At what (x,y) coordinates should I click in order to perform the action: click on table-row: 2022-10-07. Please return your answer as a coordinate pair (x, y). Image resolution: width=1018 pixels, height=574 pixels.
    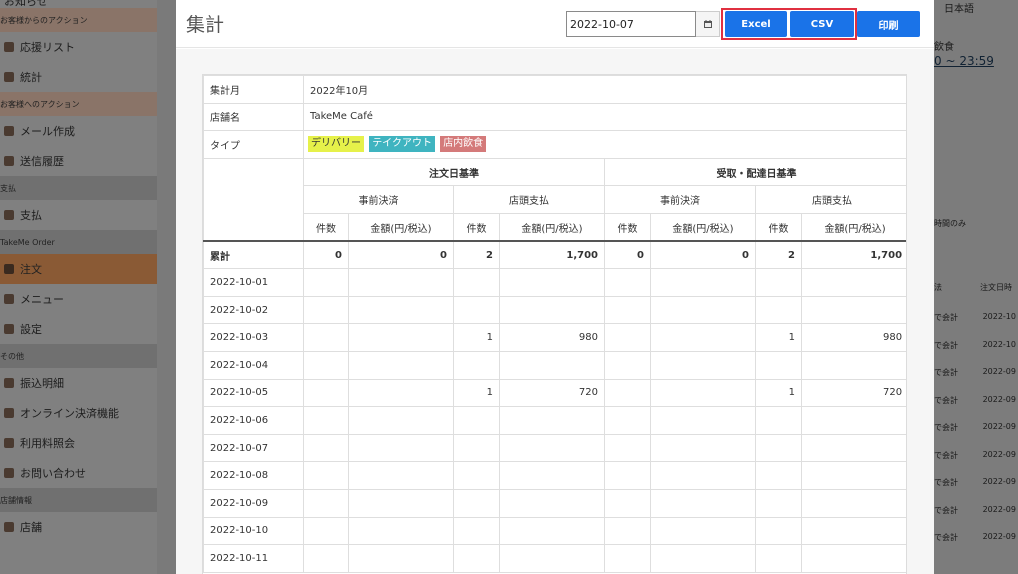
    Looking at the image, I should click on (554, 448).